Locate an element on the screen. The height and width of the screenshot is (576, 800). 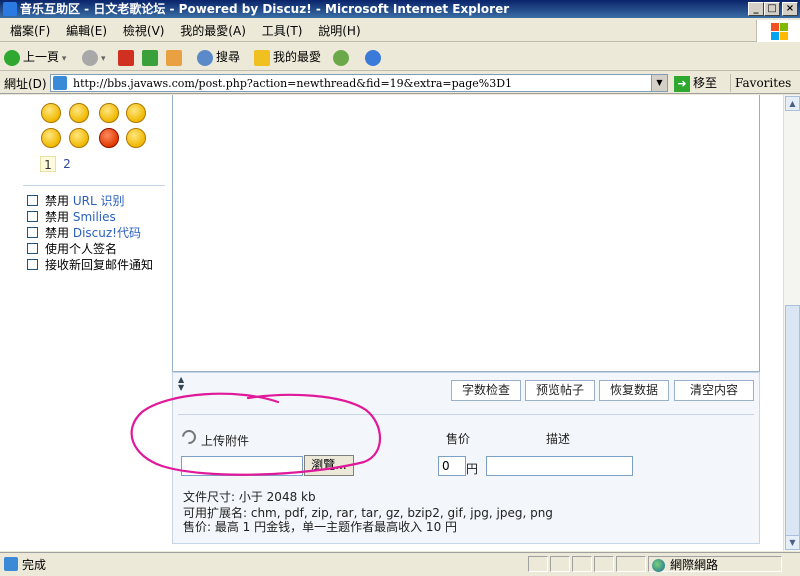
option-label: Smilies is located at coordinates (94, 217).